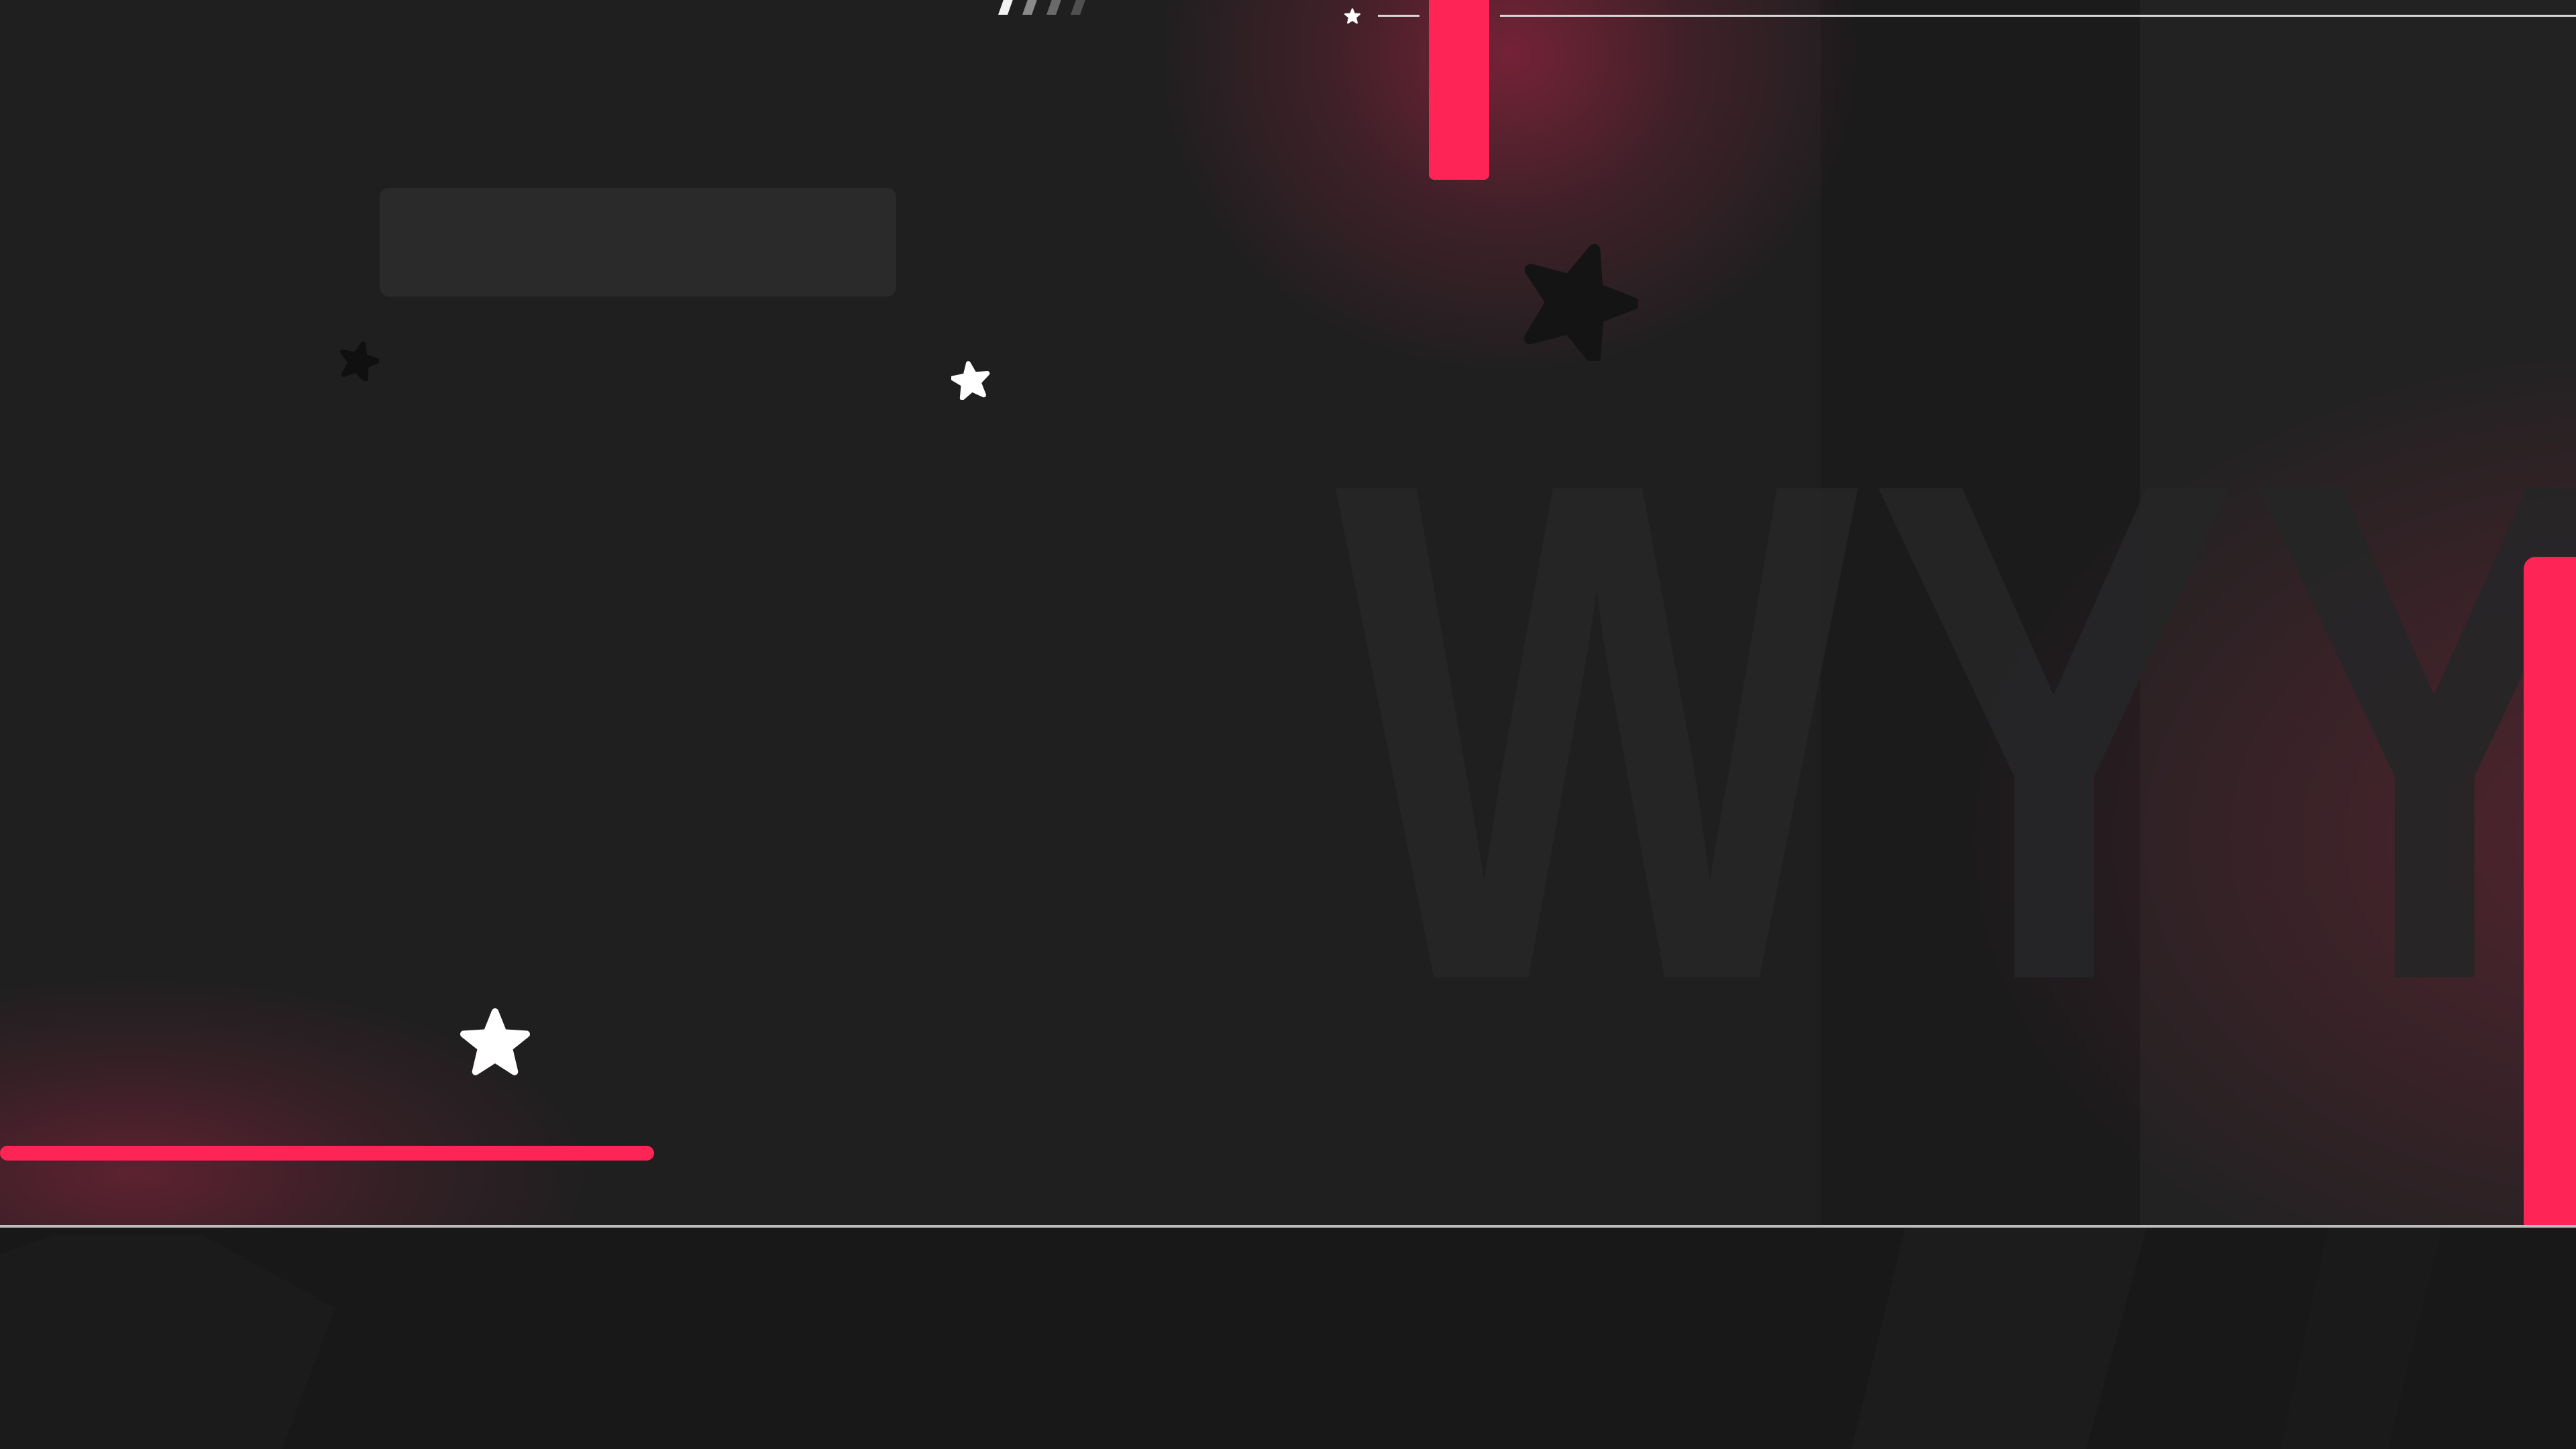 The height and width of the screenshot is (1449, 2576). Describe the element at coordinates (1398, 16) in the screenshot. I see `header-divider-short` at that location.